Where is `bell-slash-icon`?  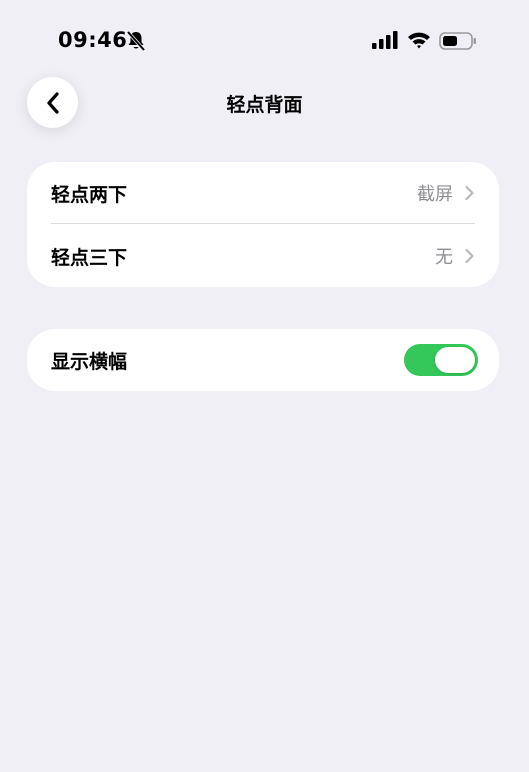
bell-slash-icon is located at coordinates (136, 41).